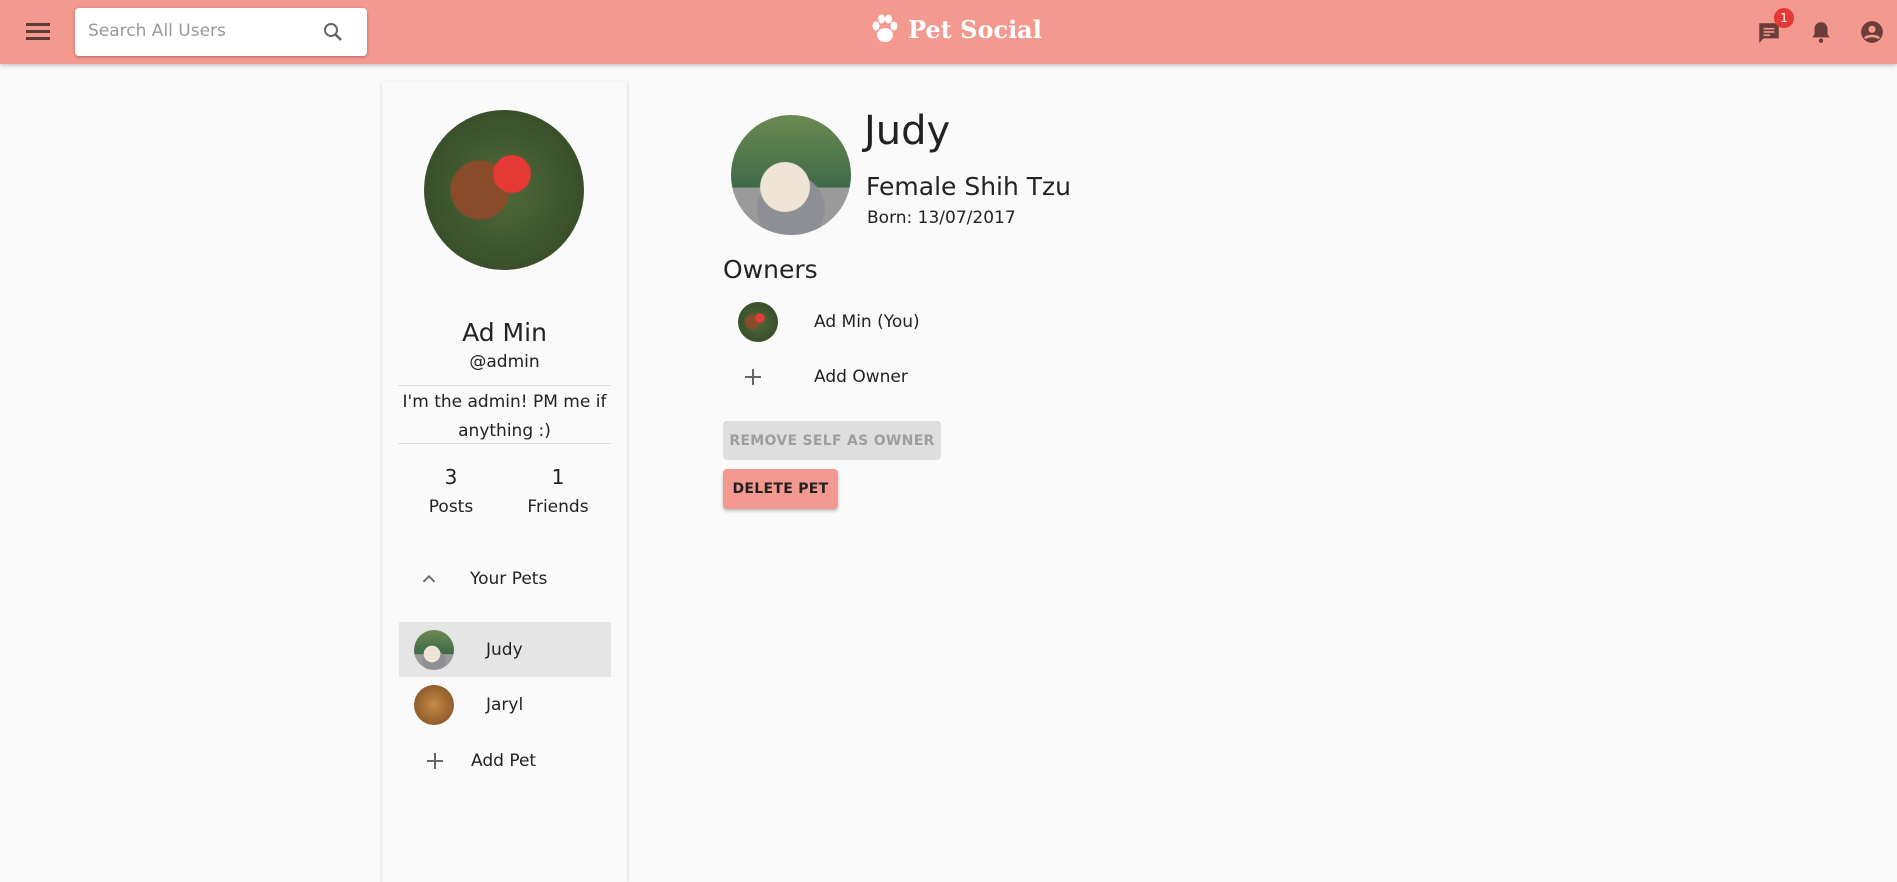 This screenshot has height=882, width=1897. What do you see at coordinates (867, 322) in the screenshot?
I see `owner-name: Ad Min (You)` at bounding box center [867, 322].